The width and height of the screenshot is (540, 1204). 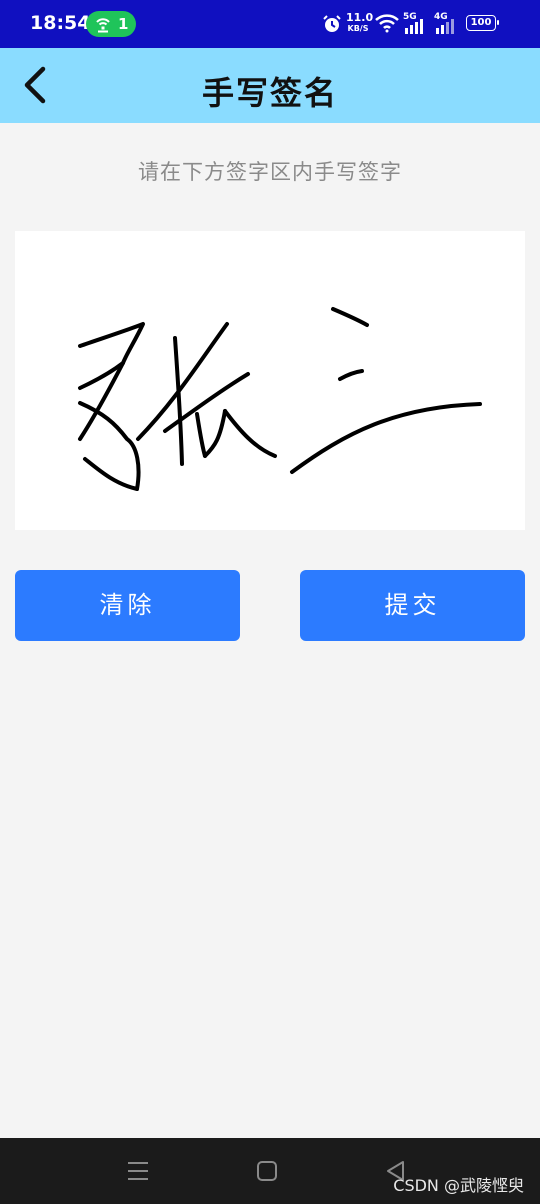 What do you see at coordinates (358, 28) in the screenshot?
I see `net-speed-unit: KB/S` at bounding box center [358, 28].